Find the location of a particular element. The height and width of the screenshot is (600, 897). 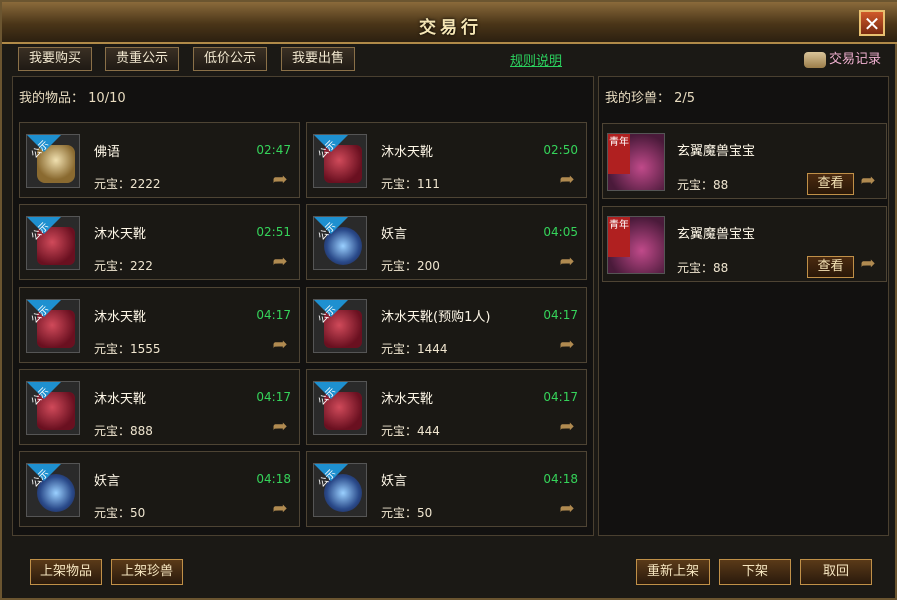

item-name: 沐水天靴(预购1人) is located at coordinates (436, 317).